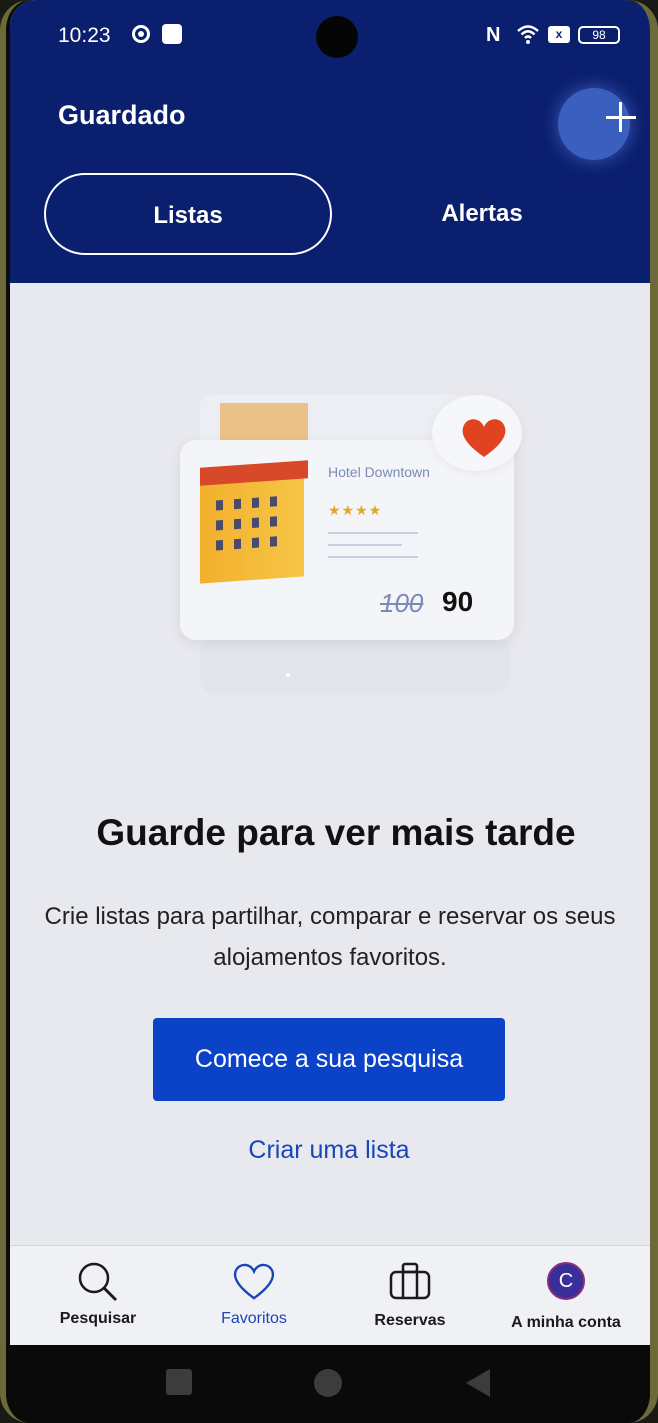  Describe the element at coordinates (410, 1320) in the screenshot. I see `nav-label: Reservas` at that location.